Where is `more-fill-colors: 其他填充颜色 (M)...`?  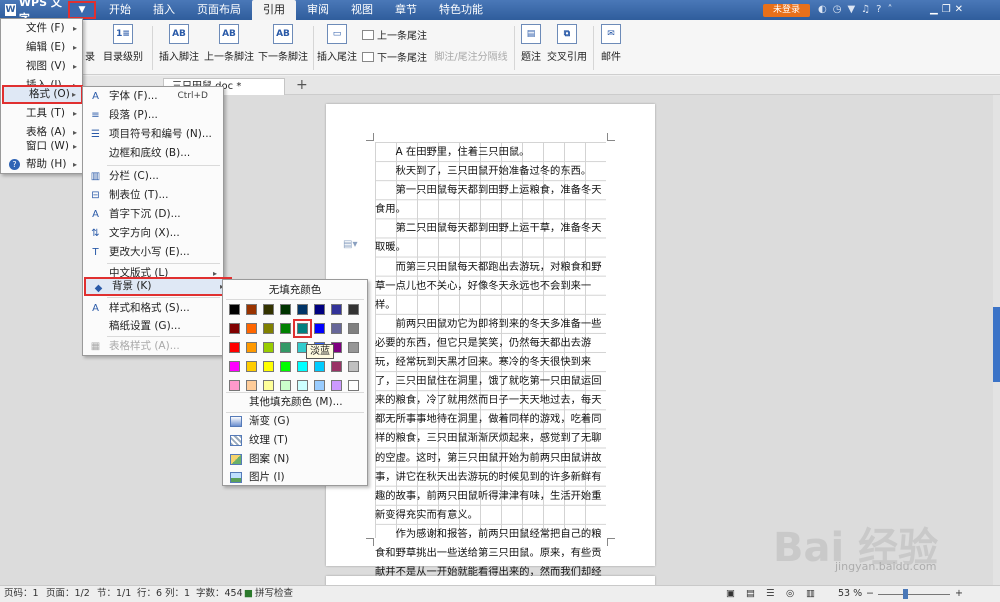 more-fill-colors: 其他填充颜色 (M)... is located at coordinates (295, 402).